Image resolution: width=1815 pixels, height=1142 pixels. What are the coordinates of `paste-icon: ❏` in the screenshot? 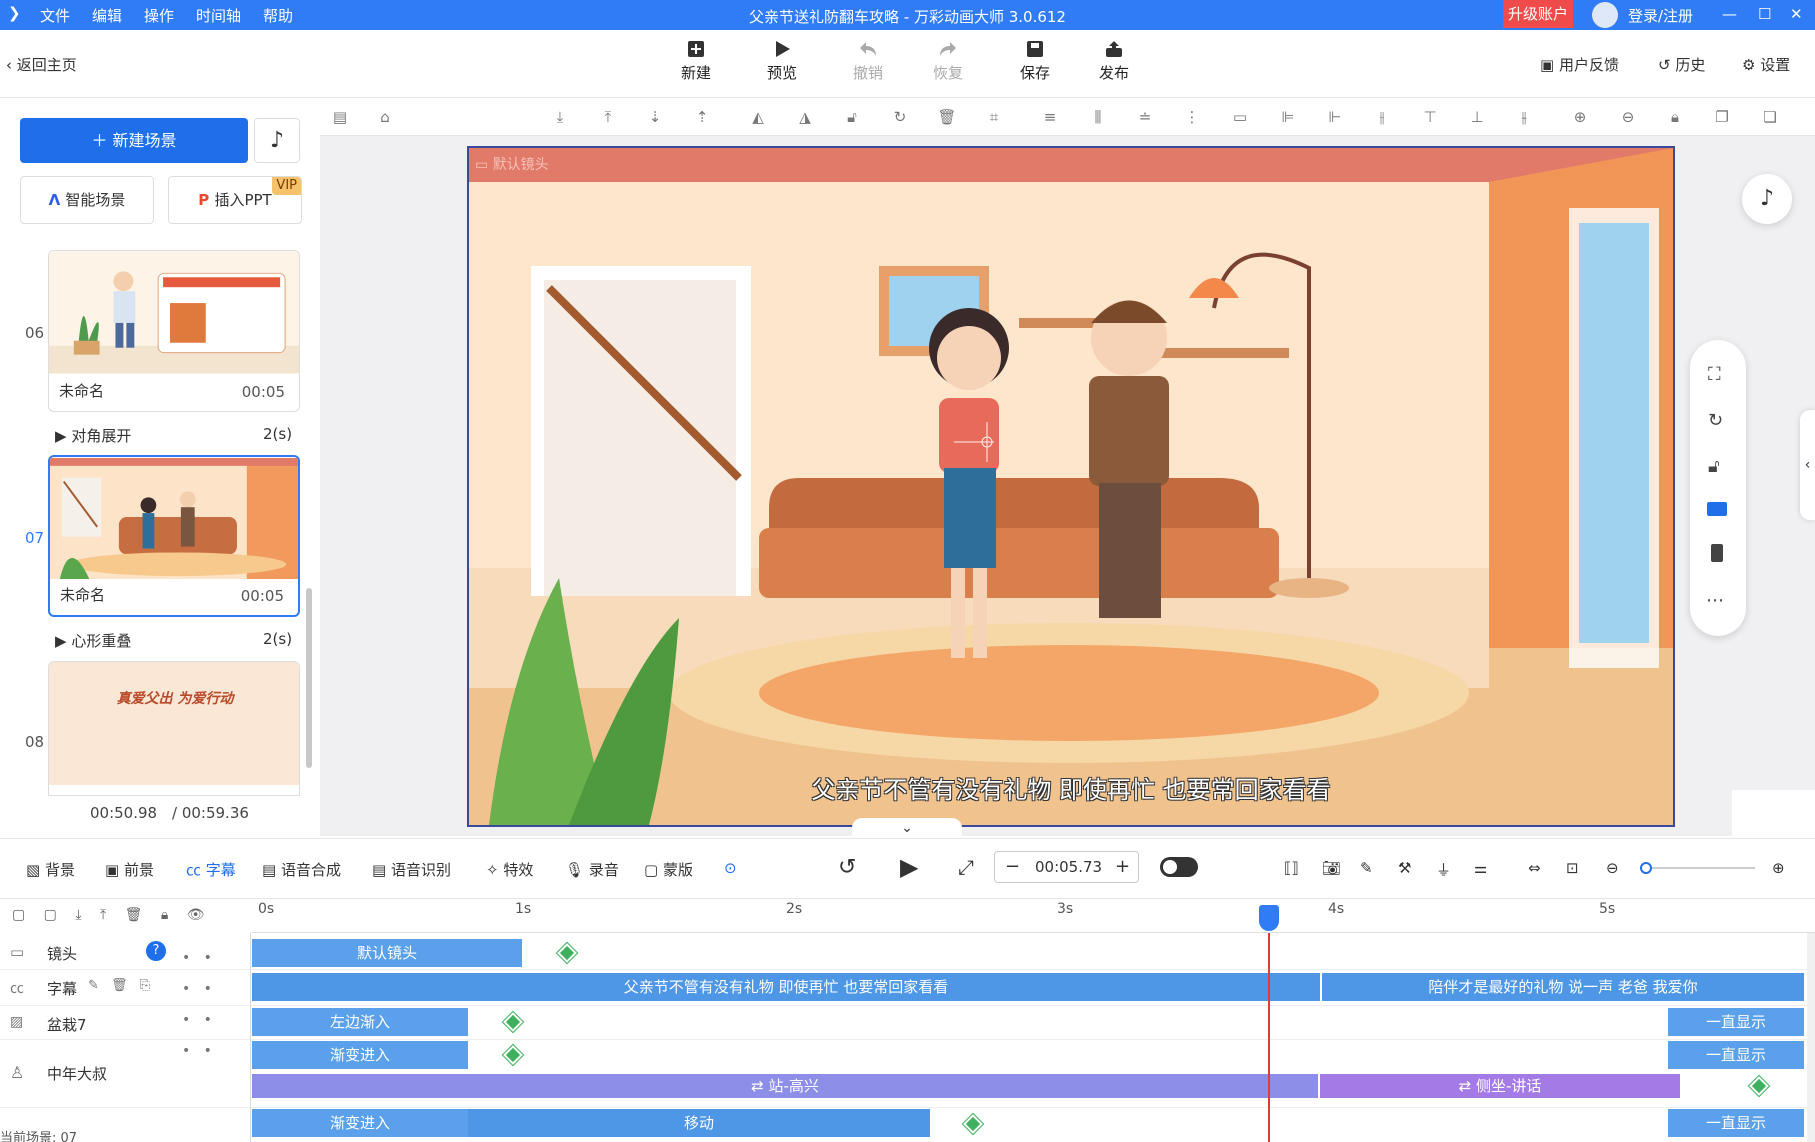 It's located at (1770, 117).